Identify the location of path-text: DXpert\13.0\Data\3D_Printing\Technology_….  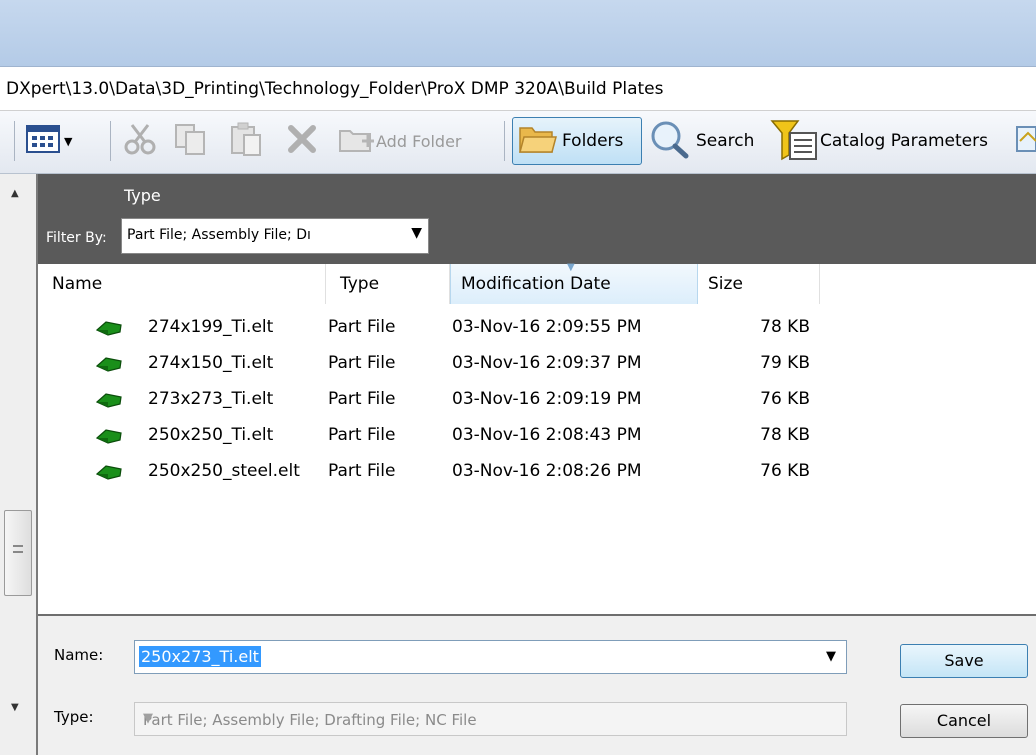
(335, 89).